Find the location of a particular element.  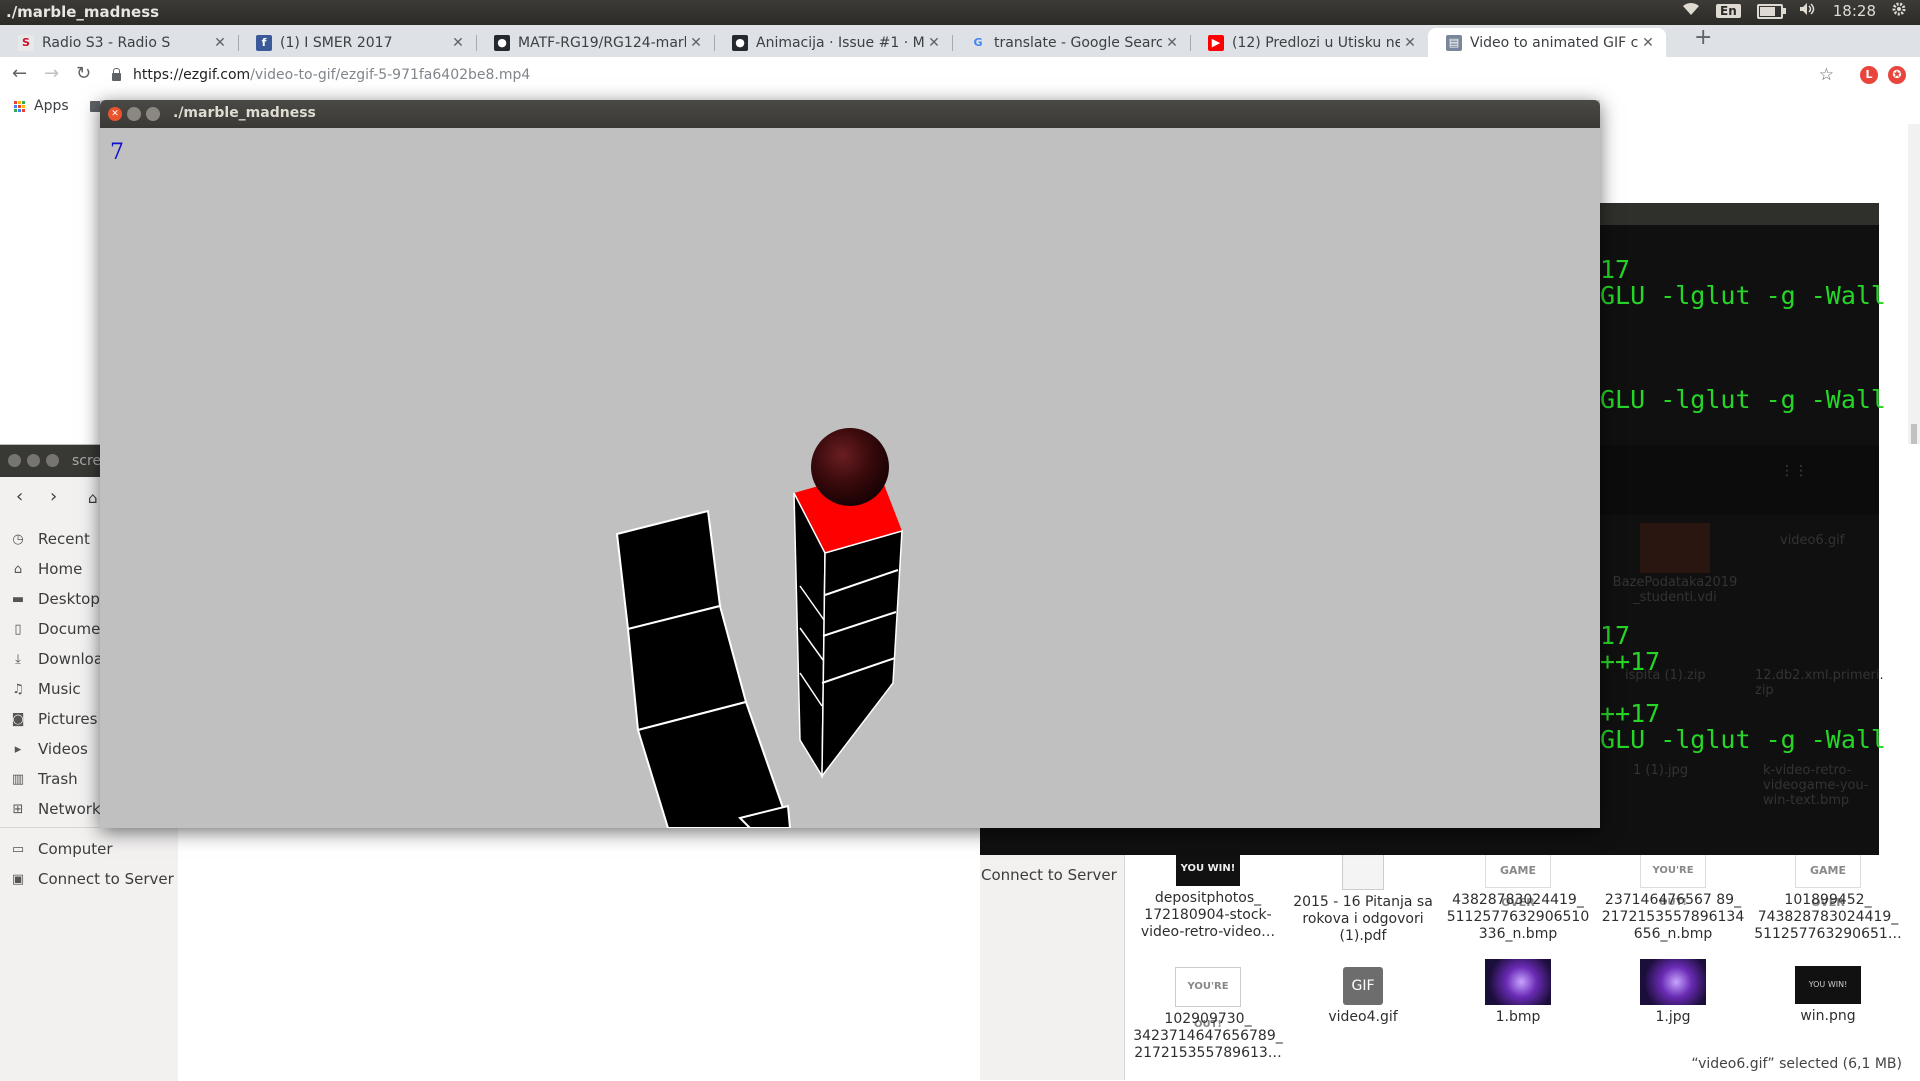

faded-file-name: 12.db2.xml.primeri. zip is located at coordinates (1819, 683).